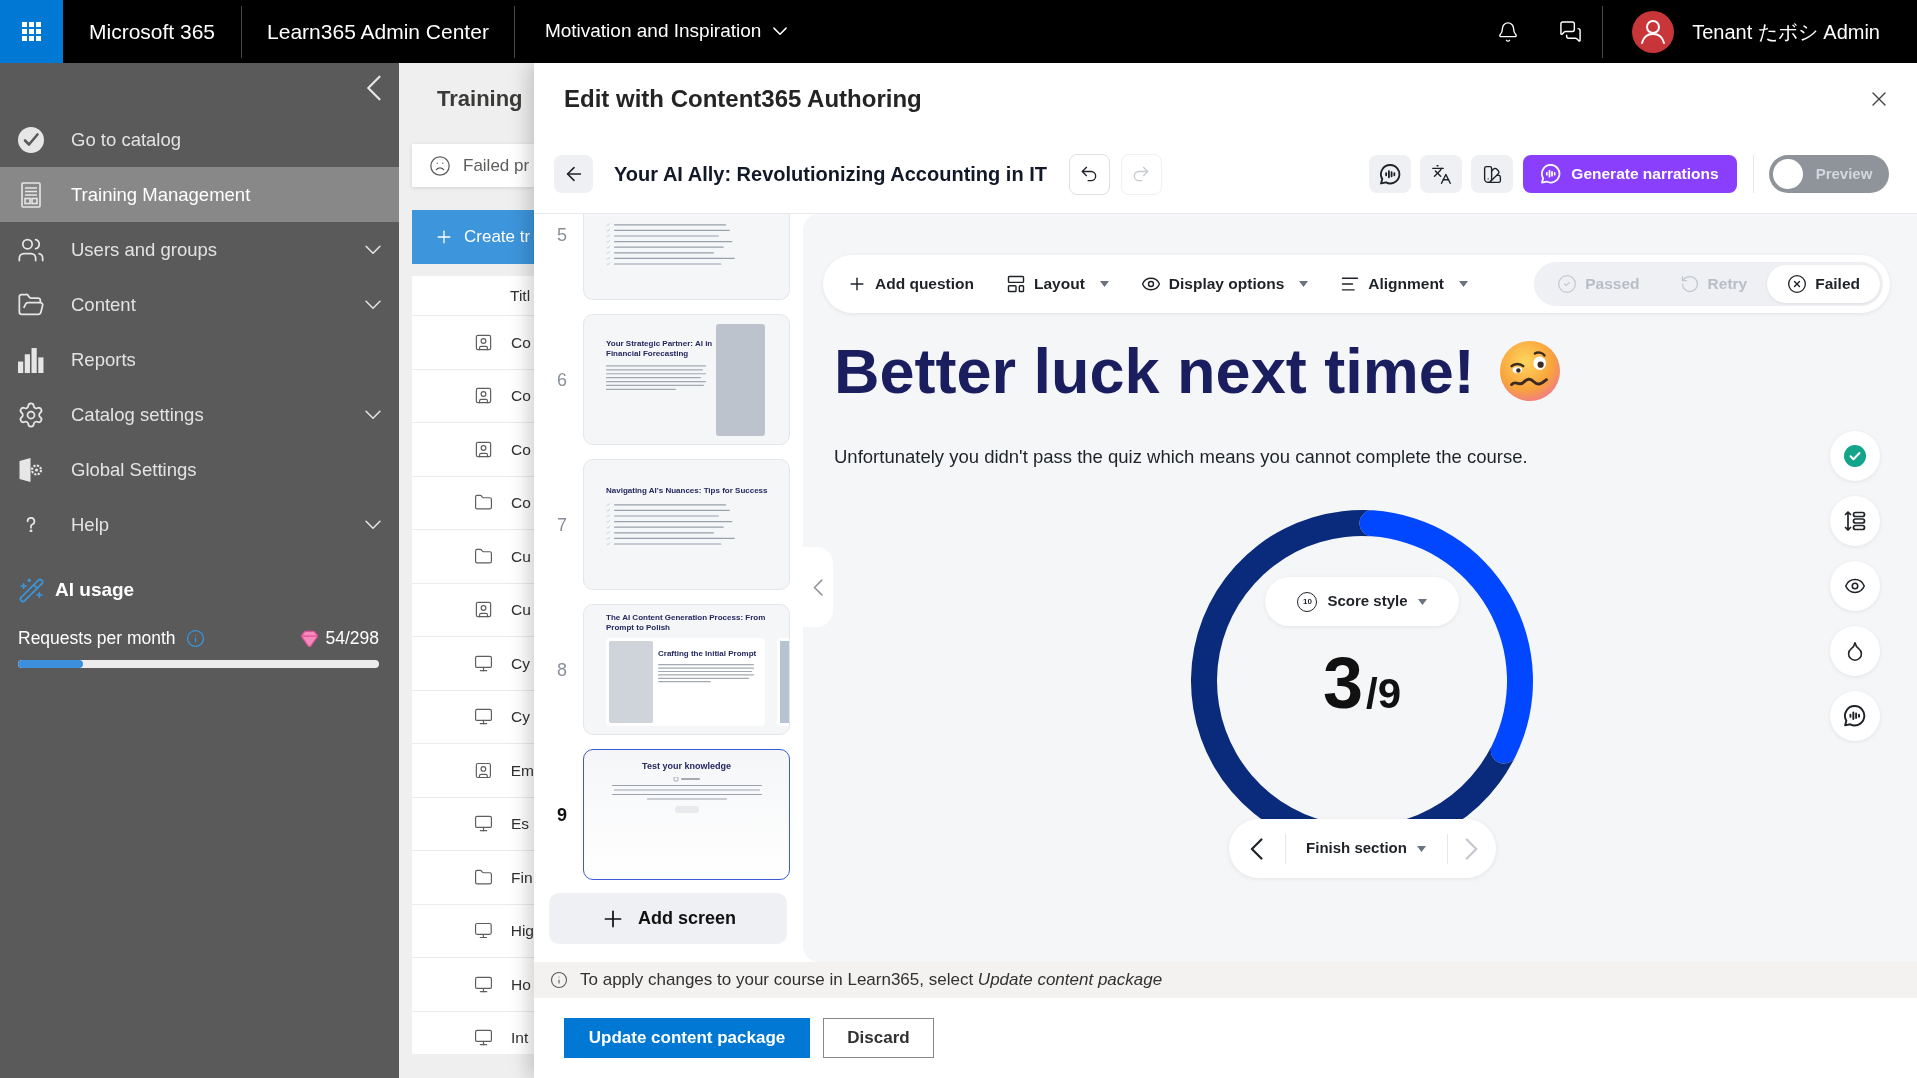  Describe the element at coordinates (1366, 848) in the screenshot. I see `section-dropdown: Finish section` at that location.